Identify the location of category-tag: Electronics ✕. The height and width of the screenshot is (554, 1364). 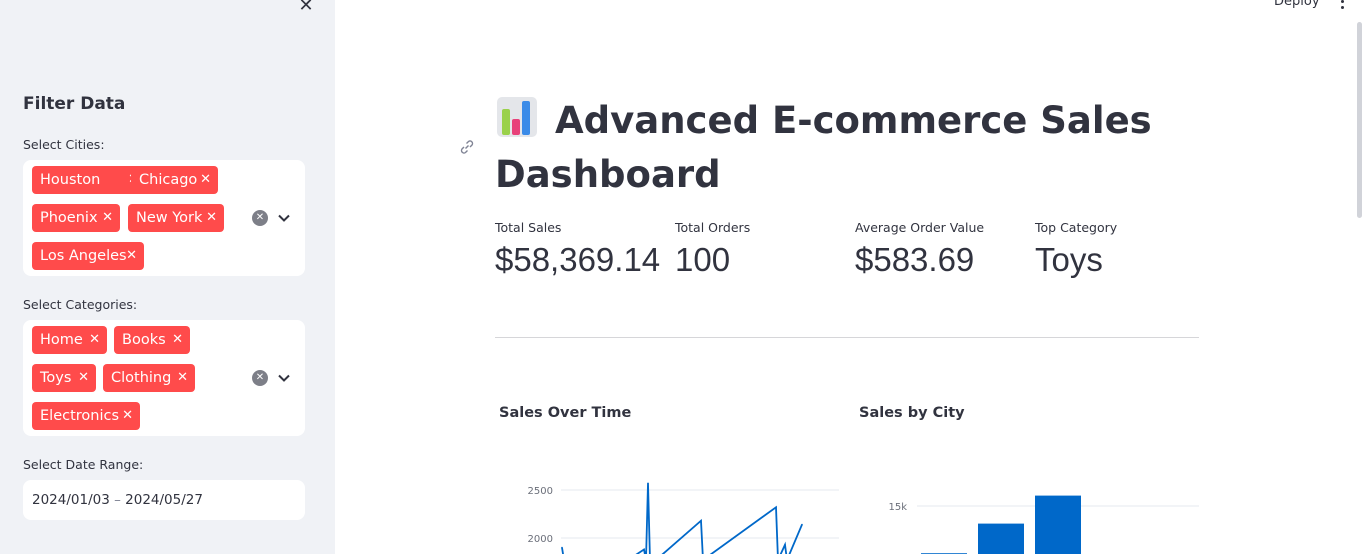
(86, 416).